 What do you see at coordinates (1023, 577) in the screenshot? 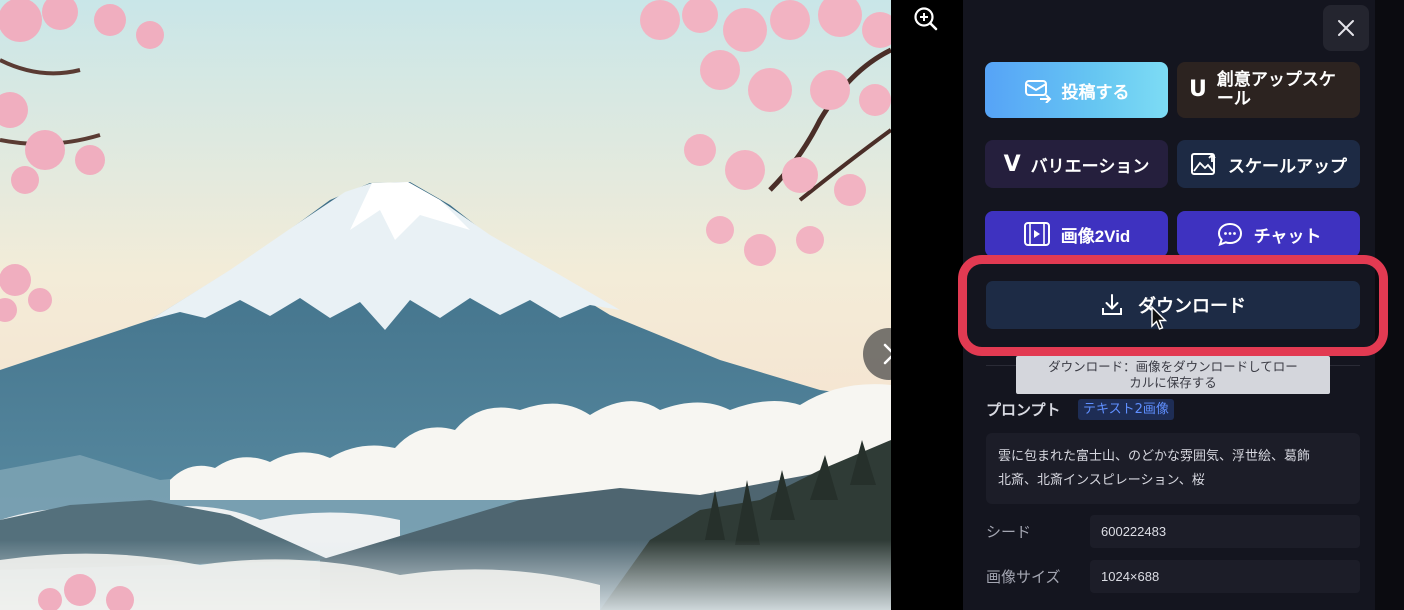
I see `image-size-label: 画像サイズ` at bounding box center [1023, 577].